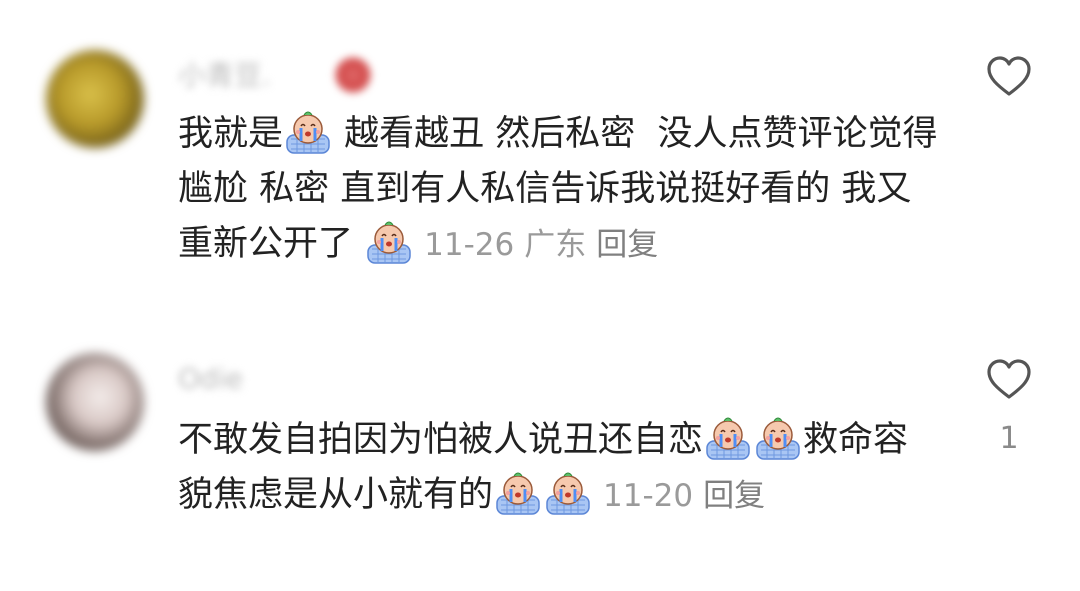 The width and height of the screenshot is (1080, 591). Describe the element at coordinates (1009, 438) in the screenshot. I see `like-count: 1` at that location.